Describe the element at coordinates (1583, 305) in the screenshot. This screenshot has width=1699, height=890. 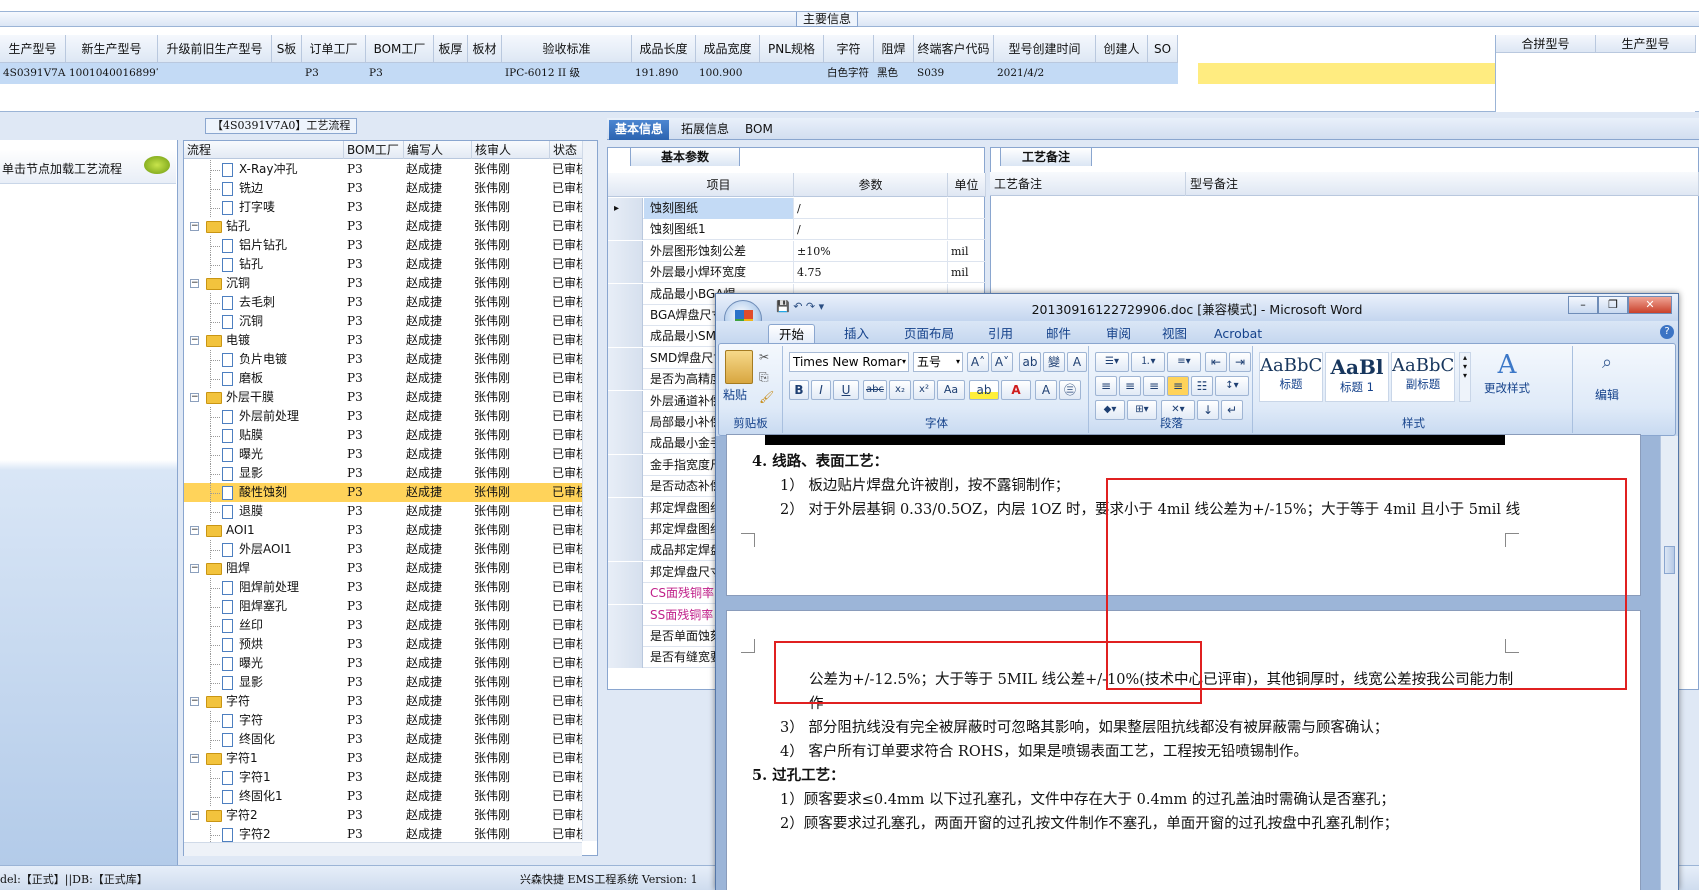
I see `minimize-icon: –` at that location.